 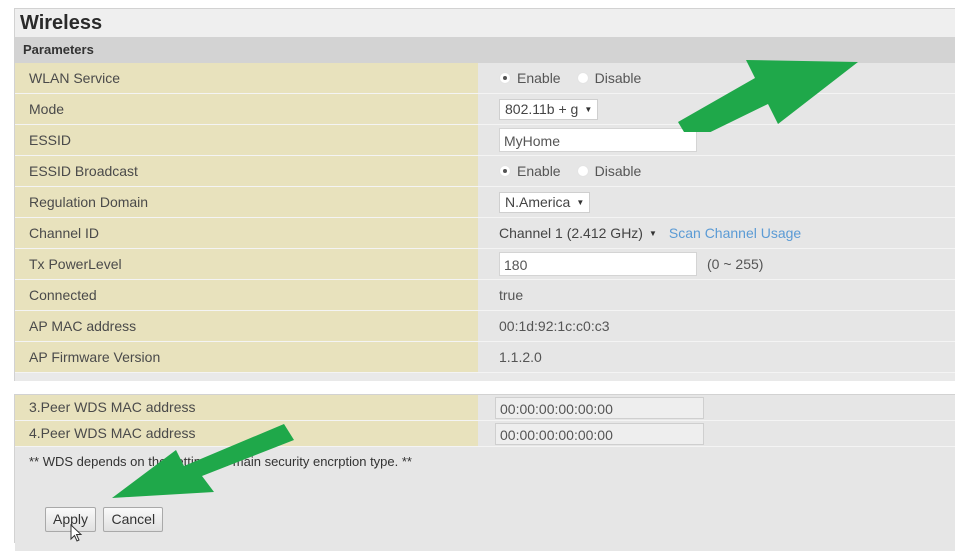 What do you see at coordinates (716, 326) in the screenshot?
I see `ap-mac-value: 00:1d:92:1c:c0:c3` at bounding box center [716, 326].